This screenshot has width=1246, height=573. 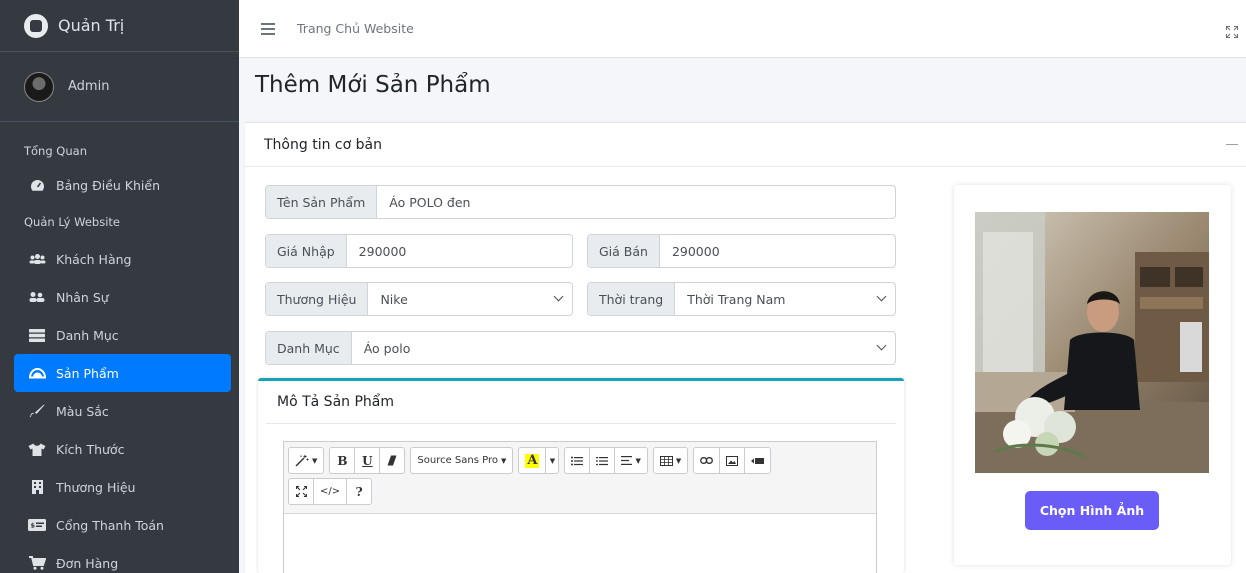 I want to click on fashion-select-label: Thời trang, so click(x=632, y=299).